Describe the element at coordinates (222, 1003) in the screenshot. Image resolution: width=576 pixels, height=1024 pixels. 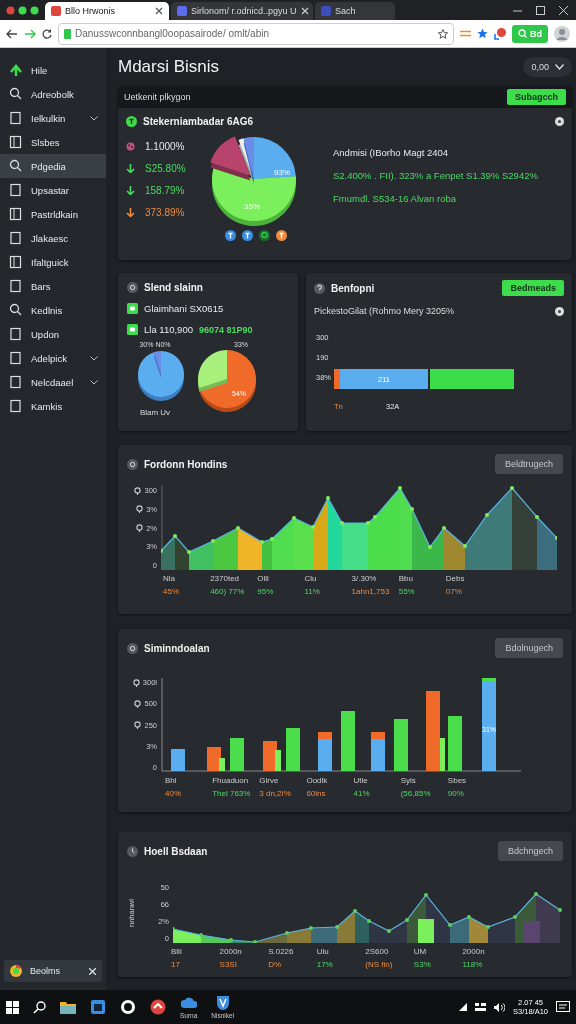
I see `shield-icon` at that location.